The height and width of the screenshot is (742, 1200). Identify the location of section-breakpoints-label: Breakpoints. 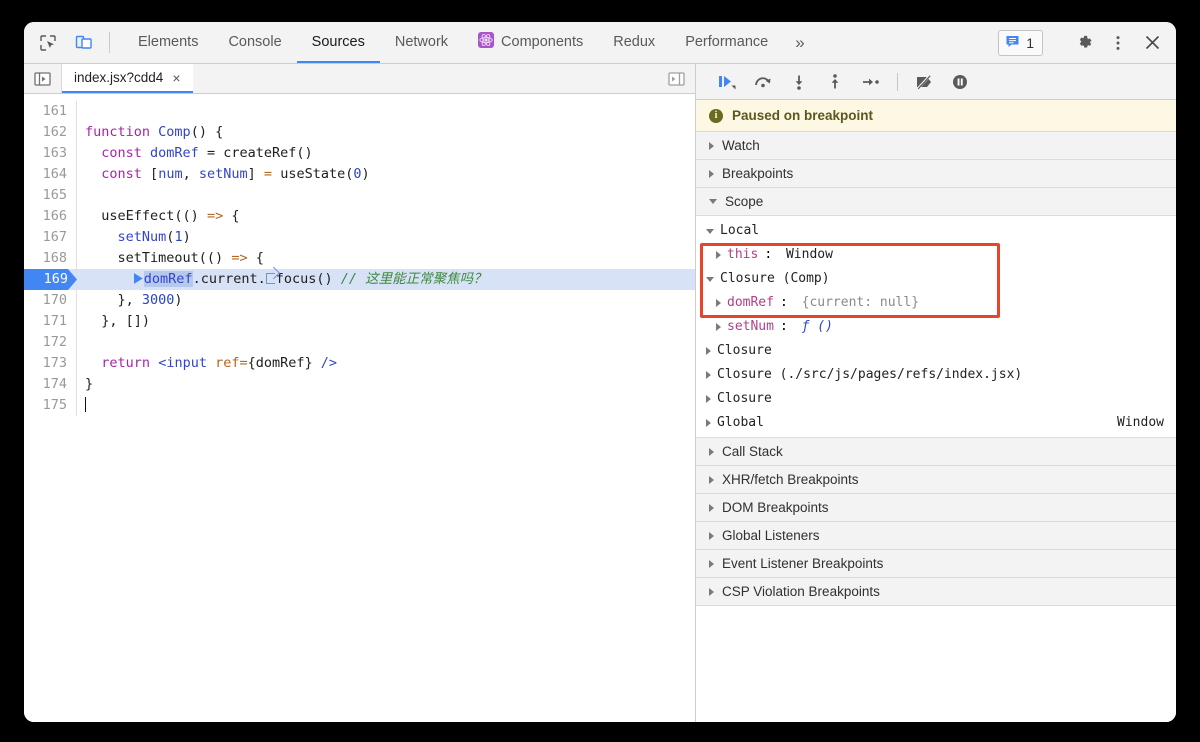
(758, 173).